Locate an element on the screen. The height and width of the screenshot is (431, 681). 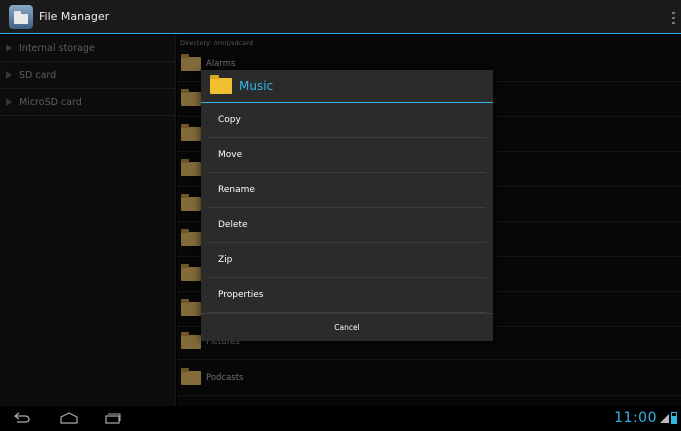
signal-icon is located at coordinates (664, 418).